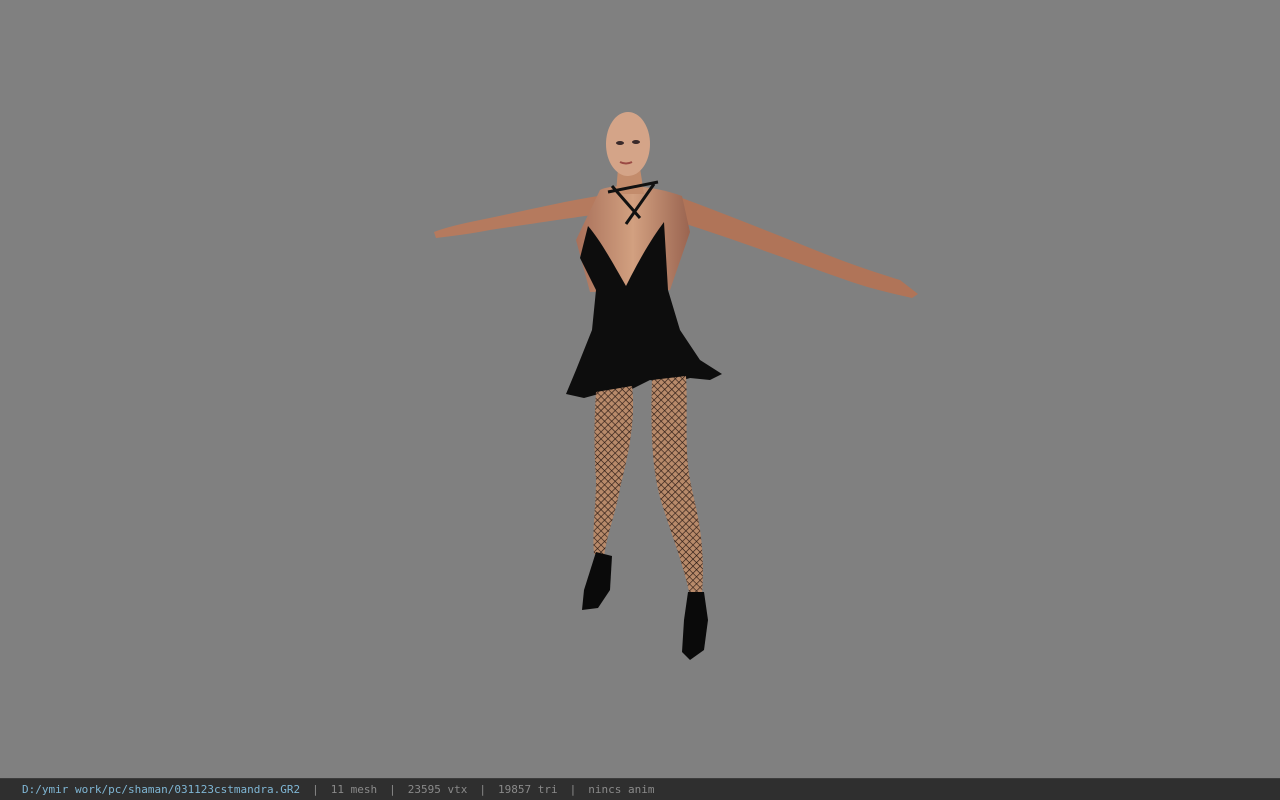 This screenshot has width=1280, height=800. Describe the element at coordinates (799, 248) in the screenshot. I see `right-arm` at that location.